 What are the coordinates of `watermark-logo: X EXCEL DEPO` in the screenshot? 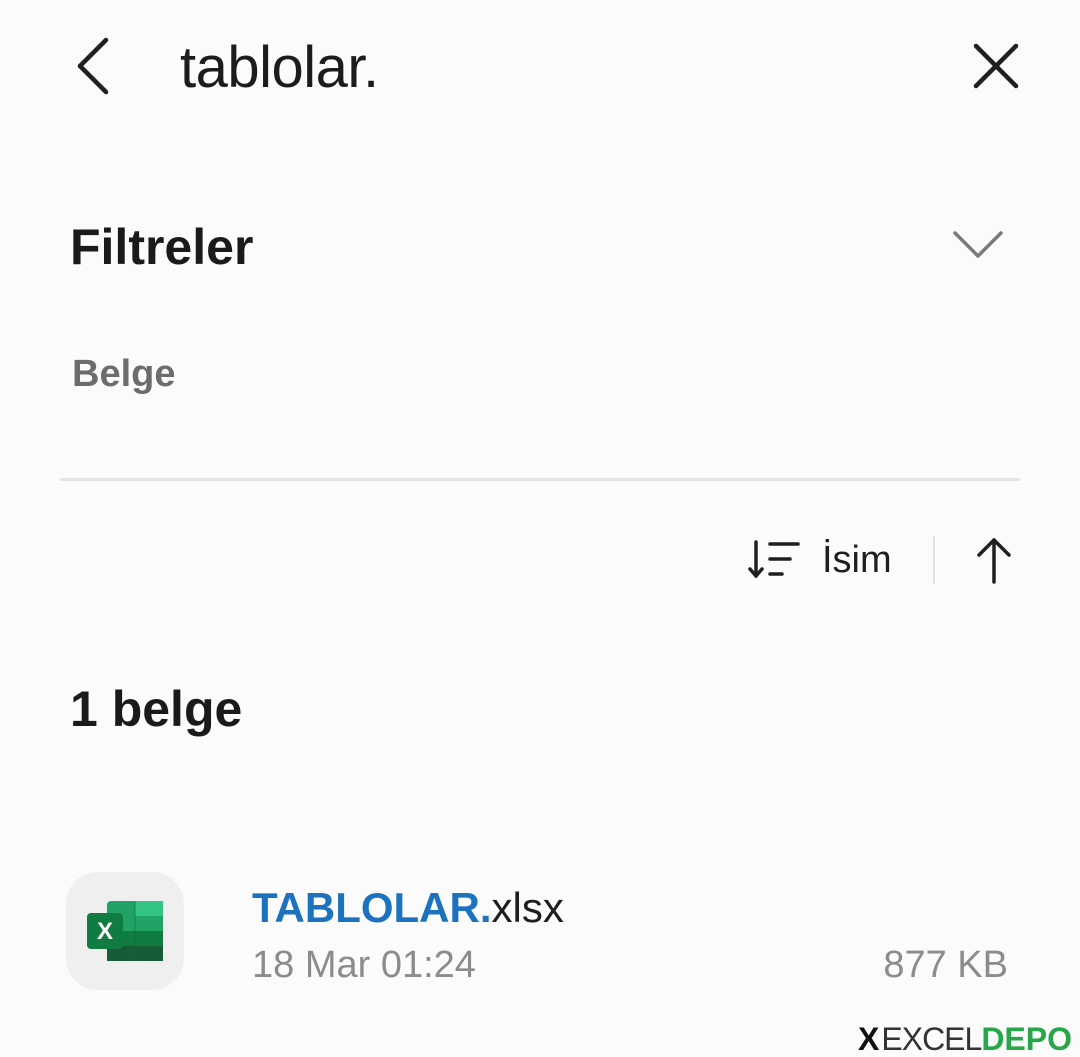 It's located at (965, 1039).